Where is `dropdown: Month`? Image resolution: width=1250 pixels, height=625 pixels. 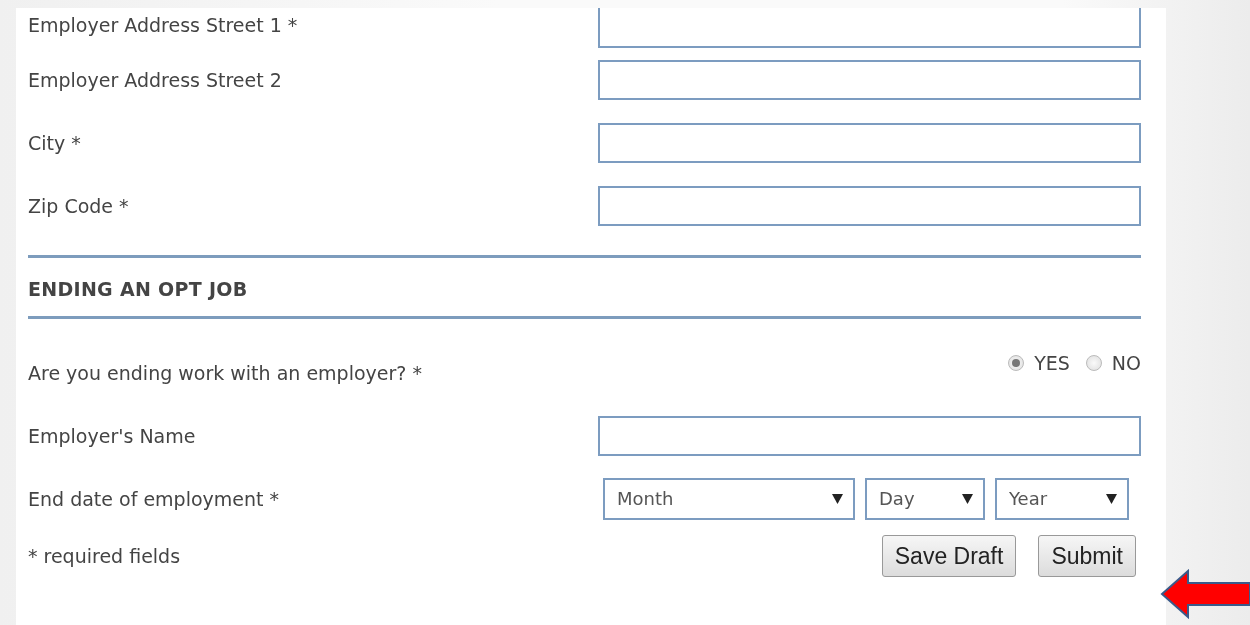
dropdown: Month is located at coordinates (729, 498).